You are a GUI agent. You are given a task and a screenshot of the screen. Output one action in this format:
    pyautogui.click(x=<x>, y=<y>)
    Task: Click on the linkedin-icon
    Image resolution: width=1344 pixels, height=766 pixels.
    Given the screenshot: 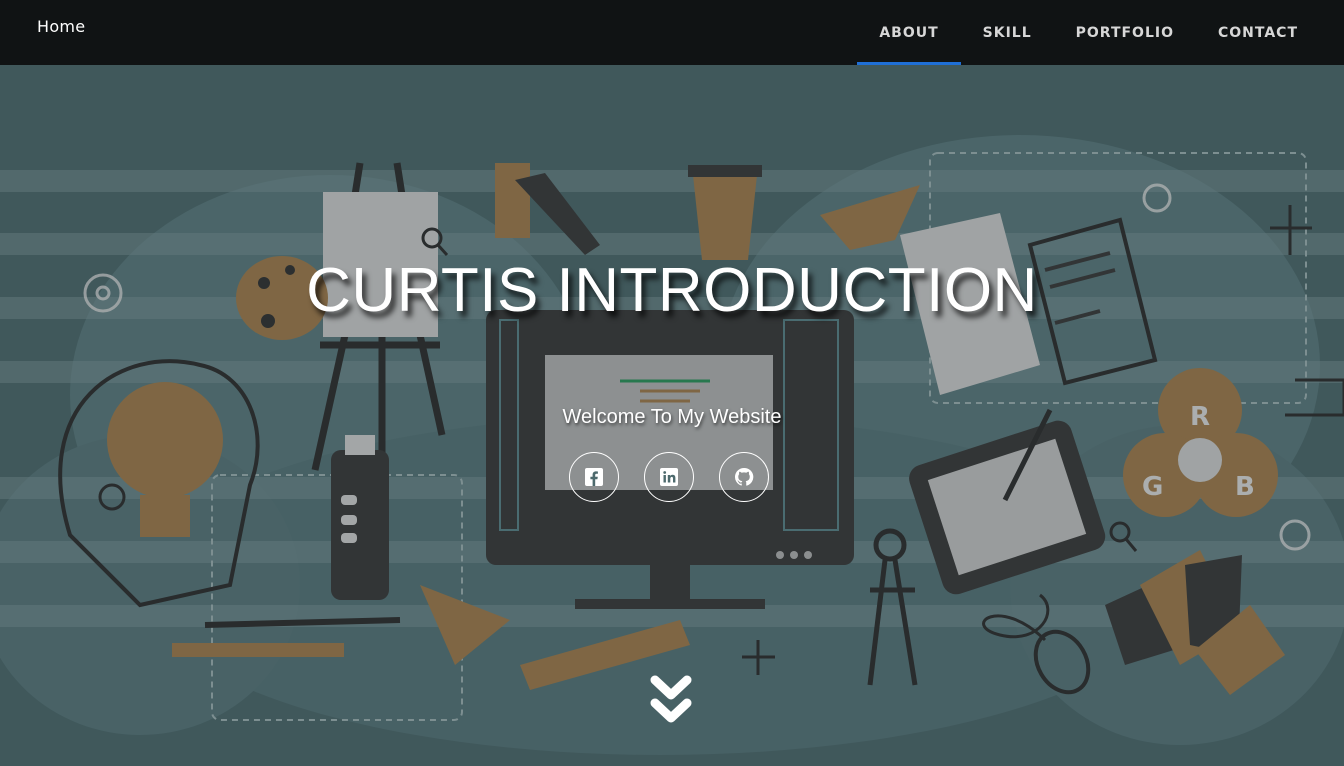 What is the action you would take?
    pyautogui.click(x=669, y=477)
    